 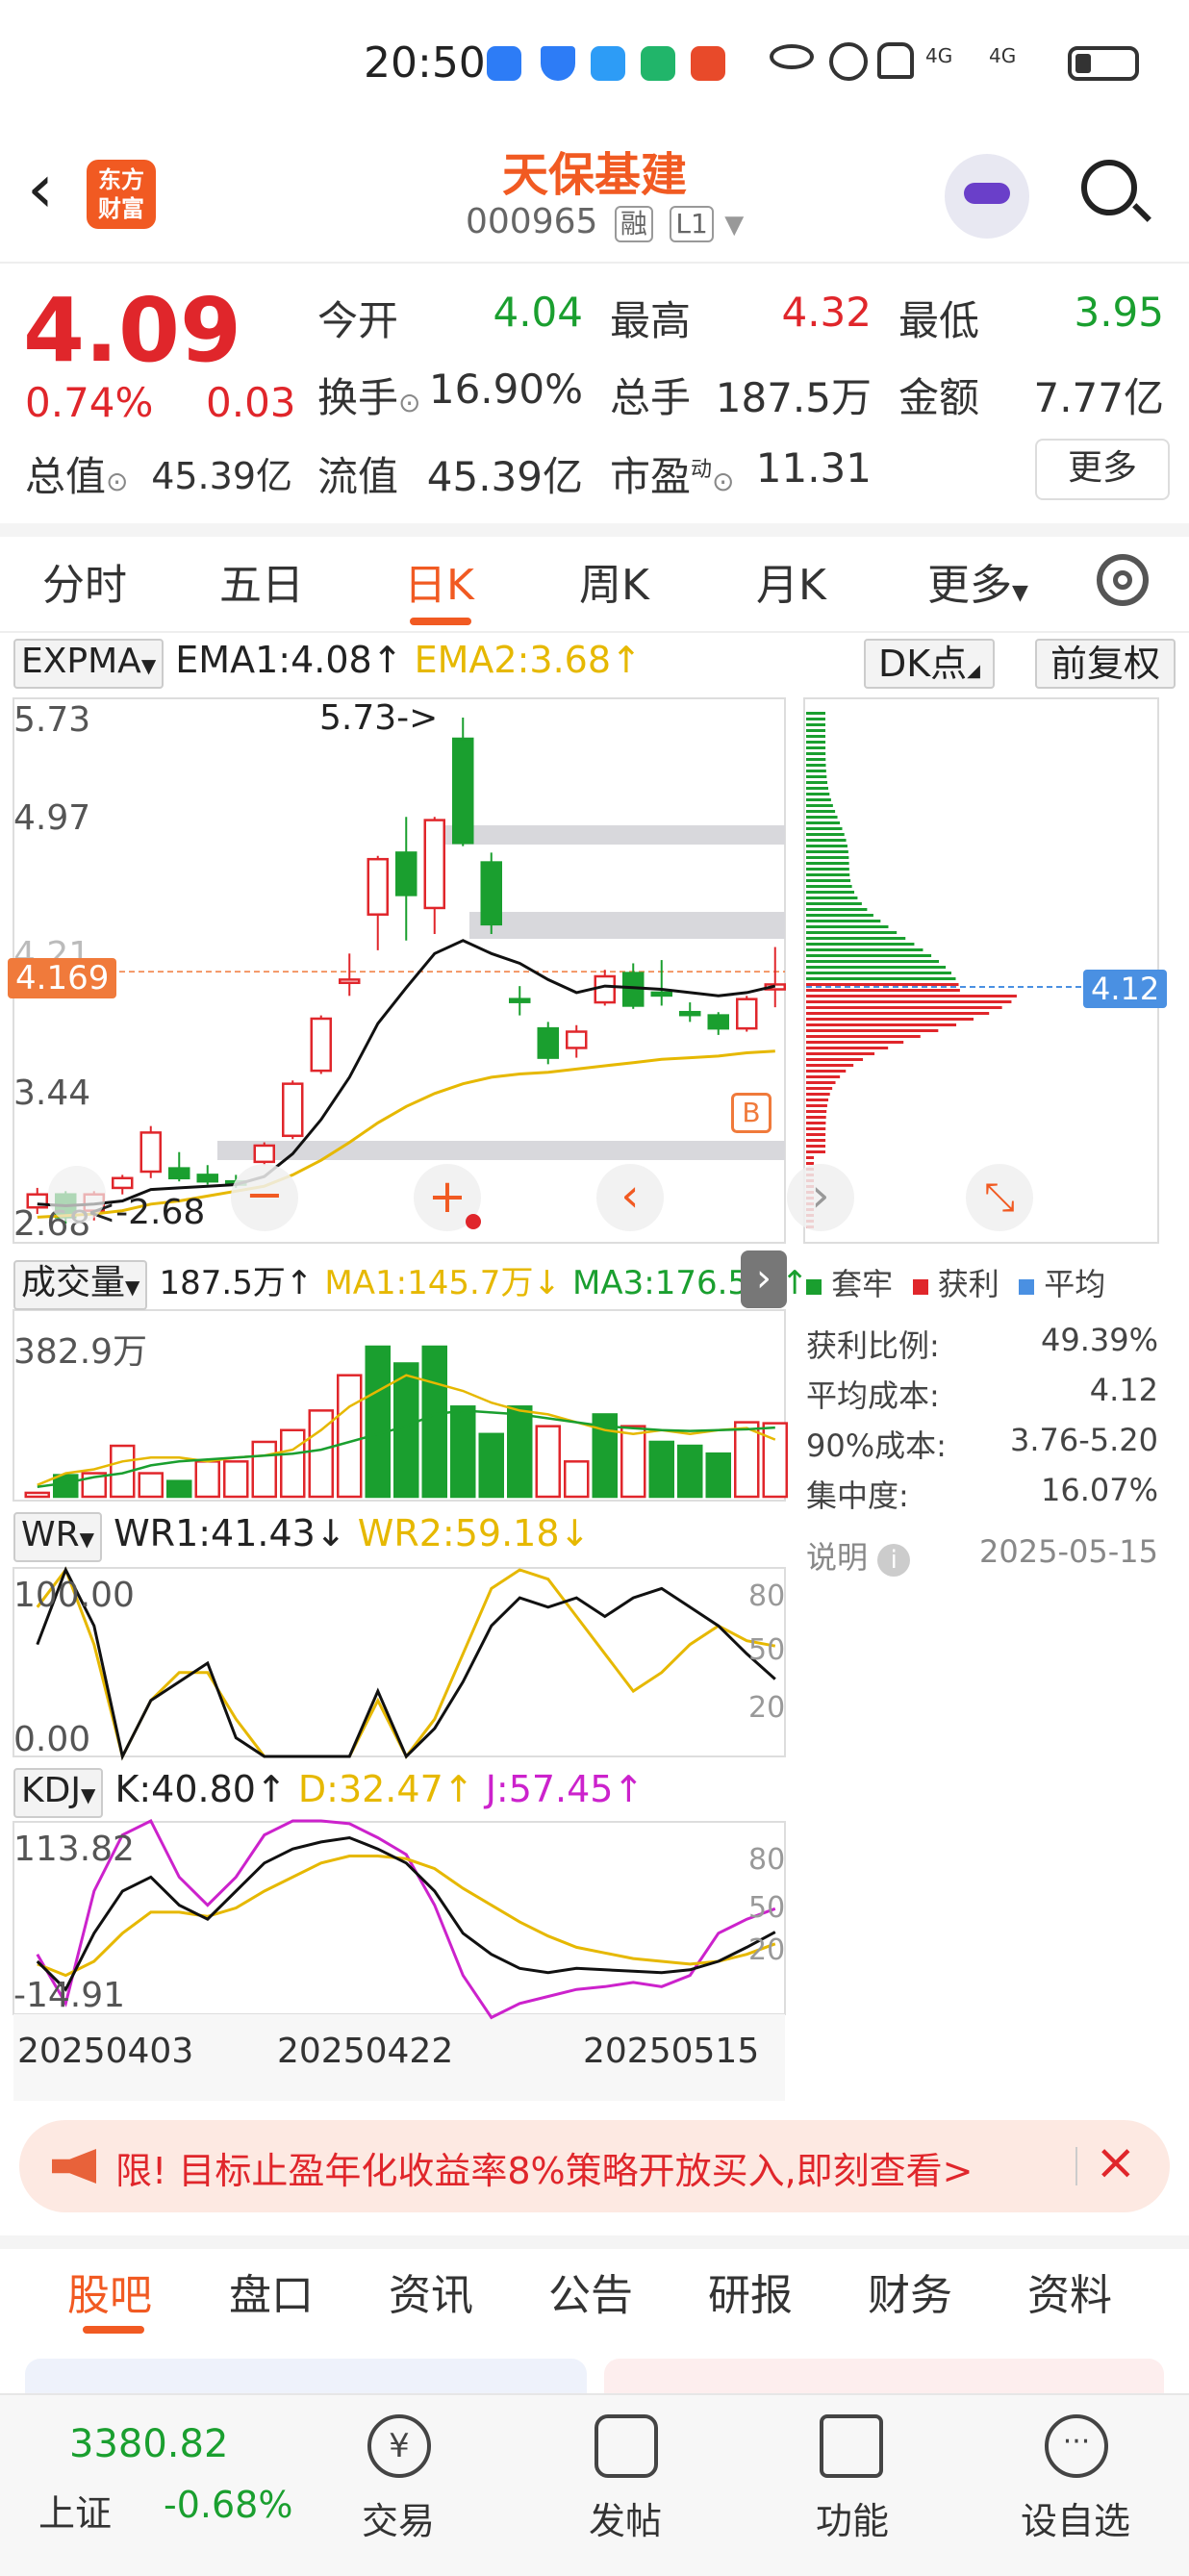 I want to click on close-icon: ×, so click(x=1116, y=2163).